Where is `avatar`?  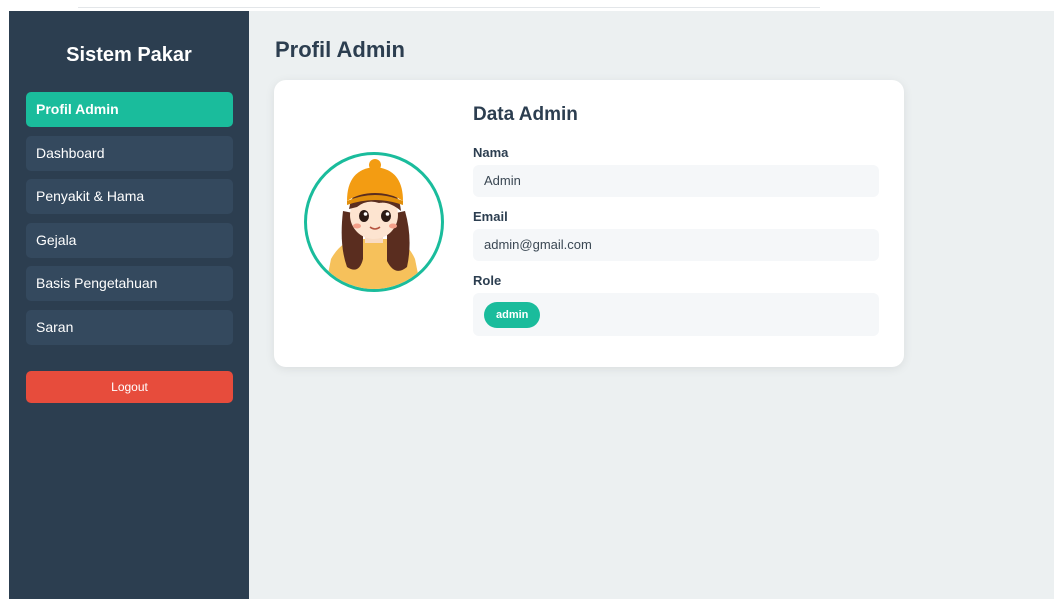
avatar is located at coordinates (374, 222).